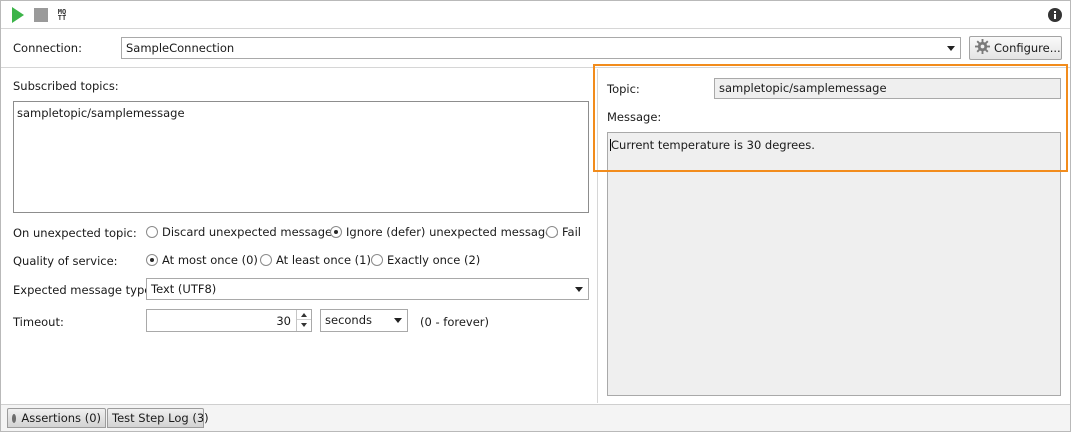 This screenshot has width=1071, height=432. Describe the element at coordinates (452, 232) in the screenshot. I see `radio-label: Ignore (defer) unexpected messages` at that location.